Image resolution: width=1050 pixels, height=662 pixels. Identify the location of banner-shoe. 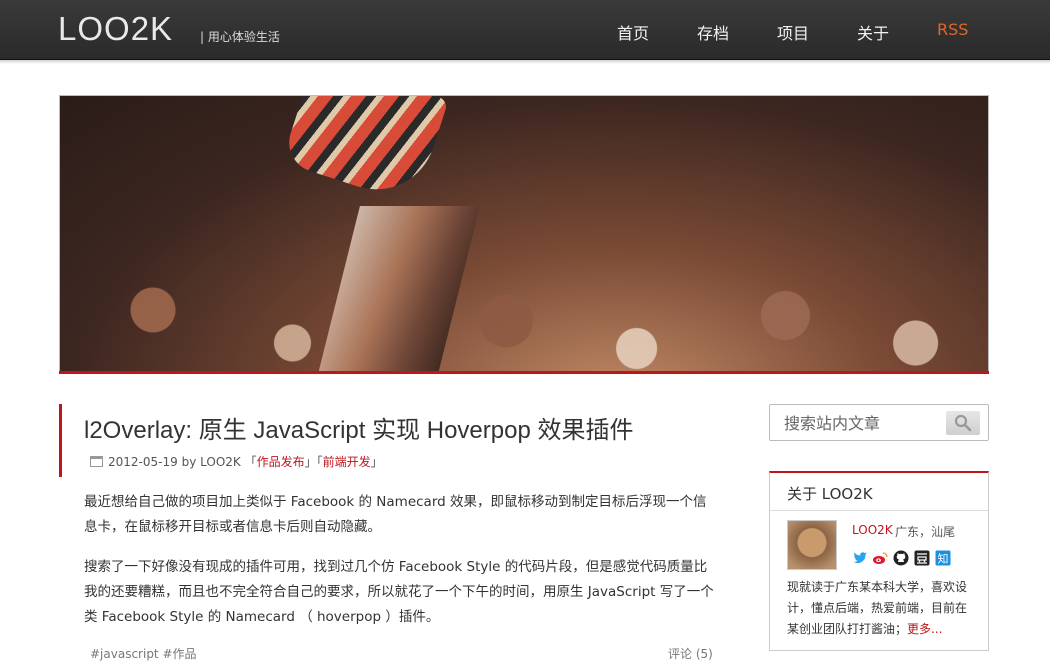
(365, 150).